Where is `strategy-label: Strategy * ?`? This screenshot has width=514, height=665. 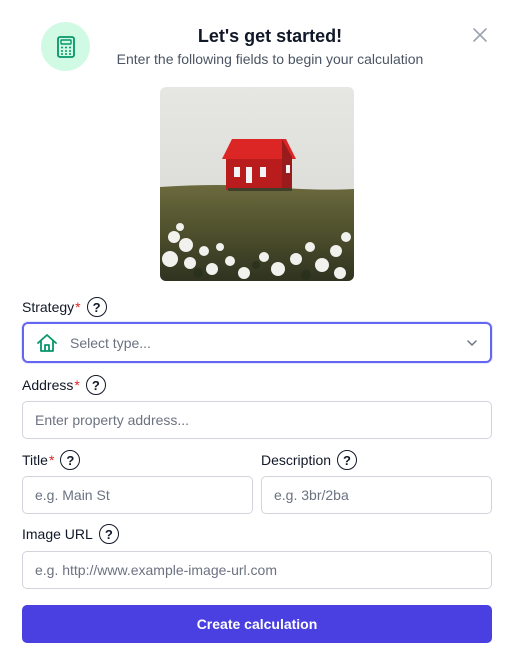 strategy-label: Strategy * ? is located at coordinates (64, 307).